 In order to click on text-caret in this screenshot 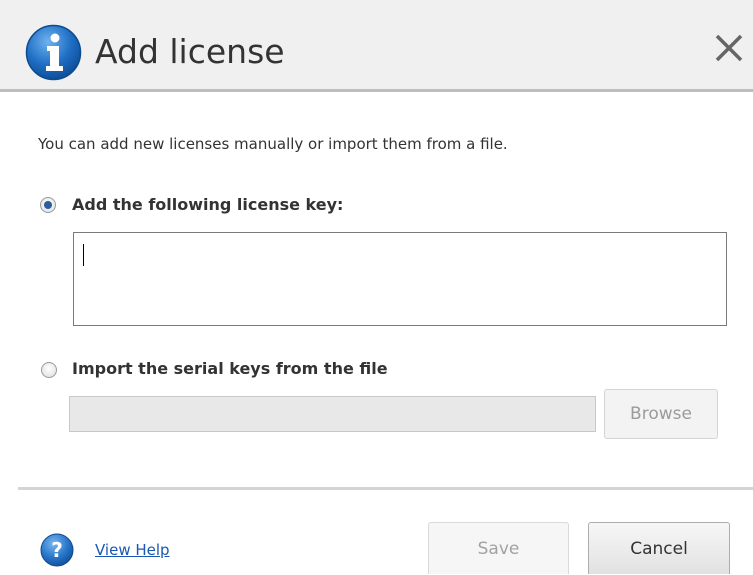, I will do `click(83, 255)`.